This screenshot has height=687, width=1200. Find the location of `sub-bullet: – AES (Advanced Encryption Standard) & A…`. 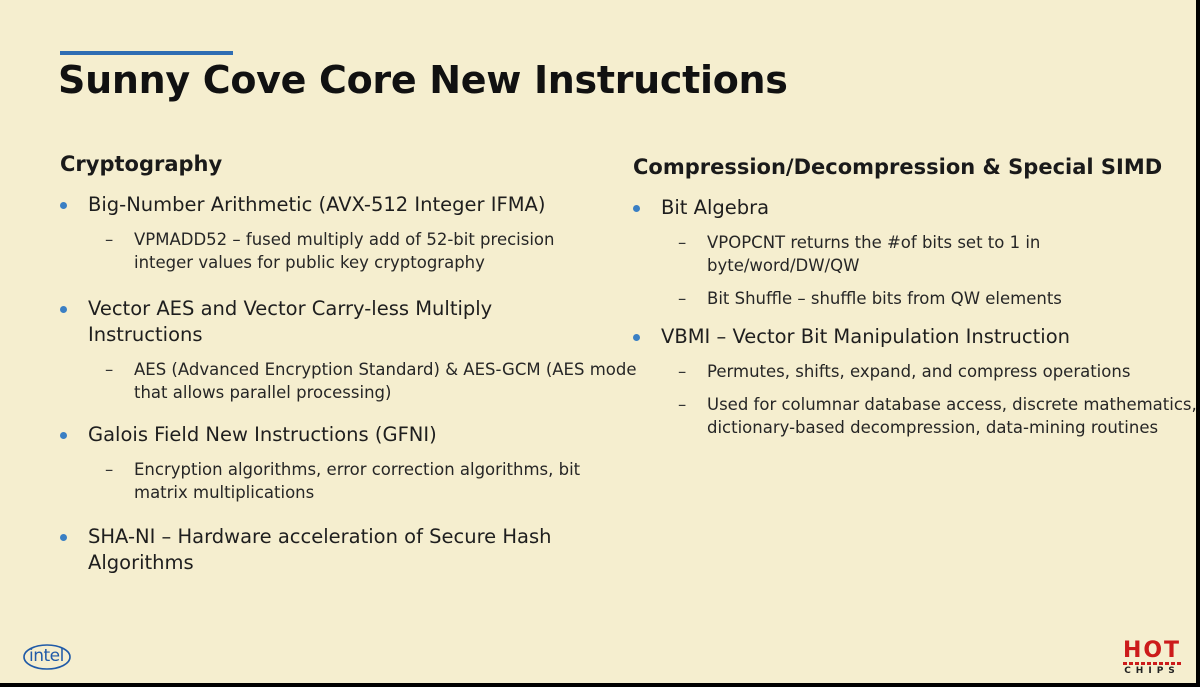

sub-bullet: – AES (Advanced Encryption Standard) & A… is located at coordinates (349, 381).